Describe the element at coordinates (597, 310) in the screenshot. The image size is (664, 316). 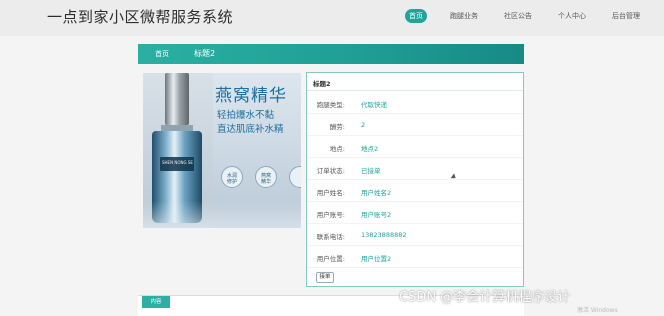
I see `windows-activation-watermark: 激活 Windows` at that location.